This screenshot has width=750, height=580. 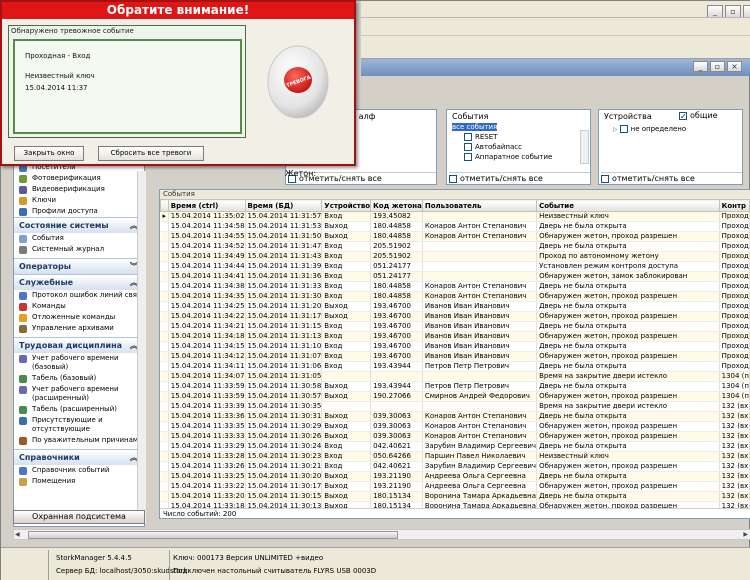 I want to click on sidebar-item-photo-verification: Фотоверификация, so click(x=79, y=178).